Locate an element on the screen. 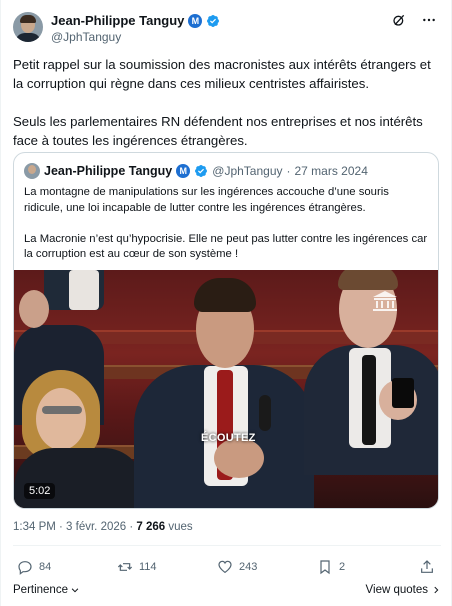  like-button: 243 is located at coordinates (237, 567).